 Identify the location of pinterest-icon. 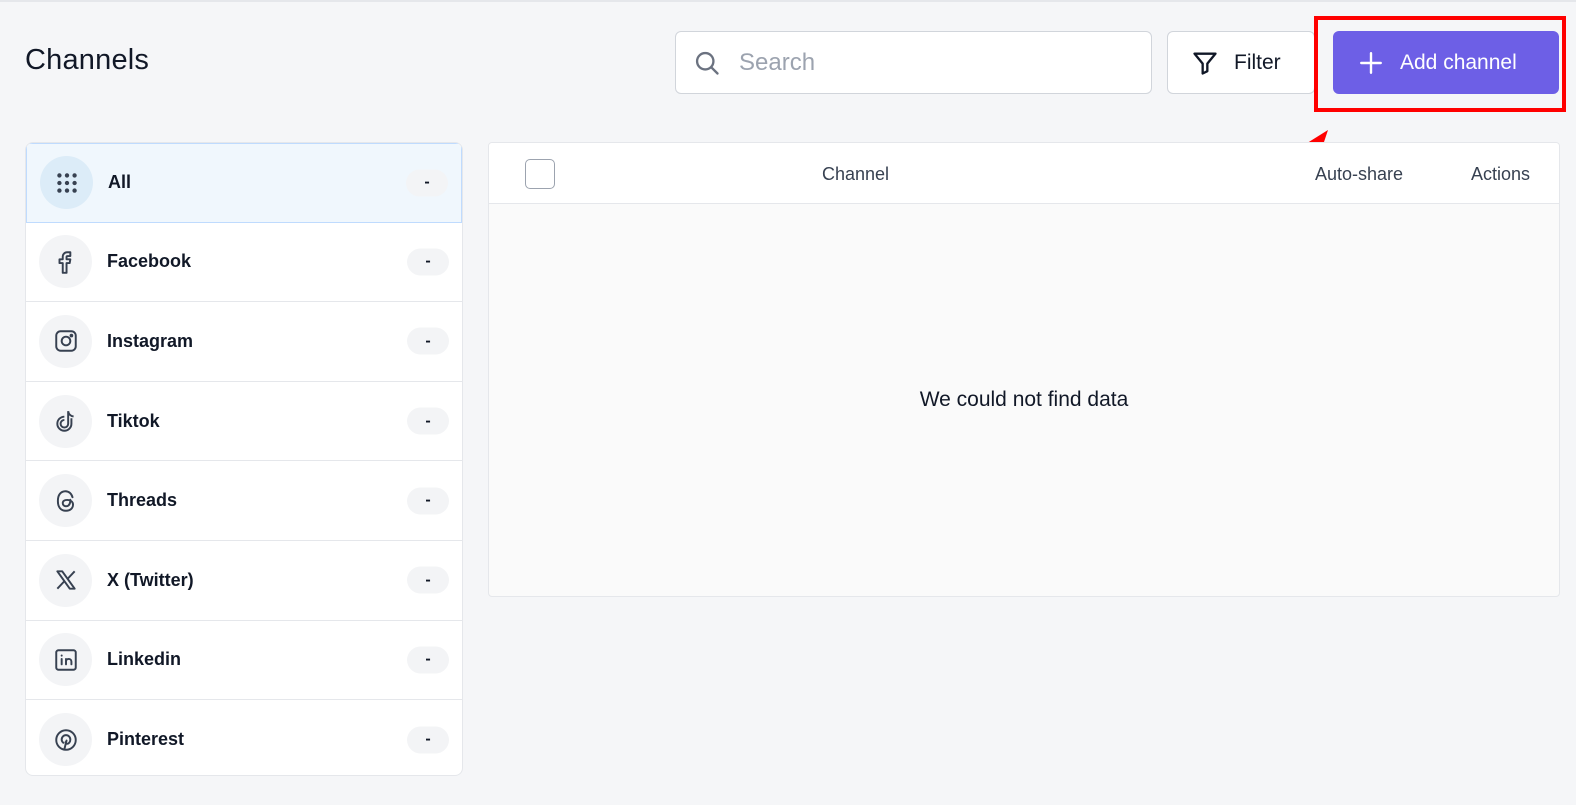
(65, 740).